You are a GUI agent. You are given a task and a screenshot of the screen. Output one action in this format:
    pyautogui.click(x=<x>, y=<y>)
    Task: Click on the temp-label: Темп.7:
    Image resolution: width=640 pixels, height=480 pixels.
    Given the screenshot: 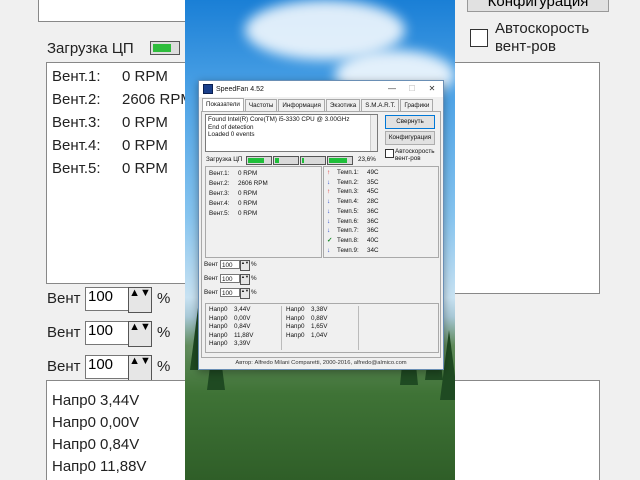 What is the action you would take?
    pyautogui.click(x=348, y=231)
    